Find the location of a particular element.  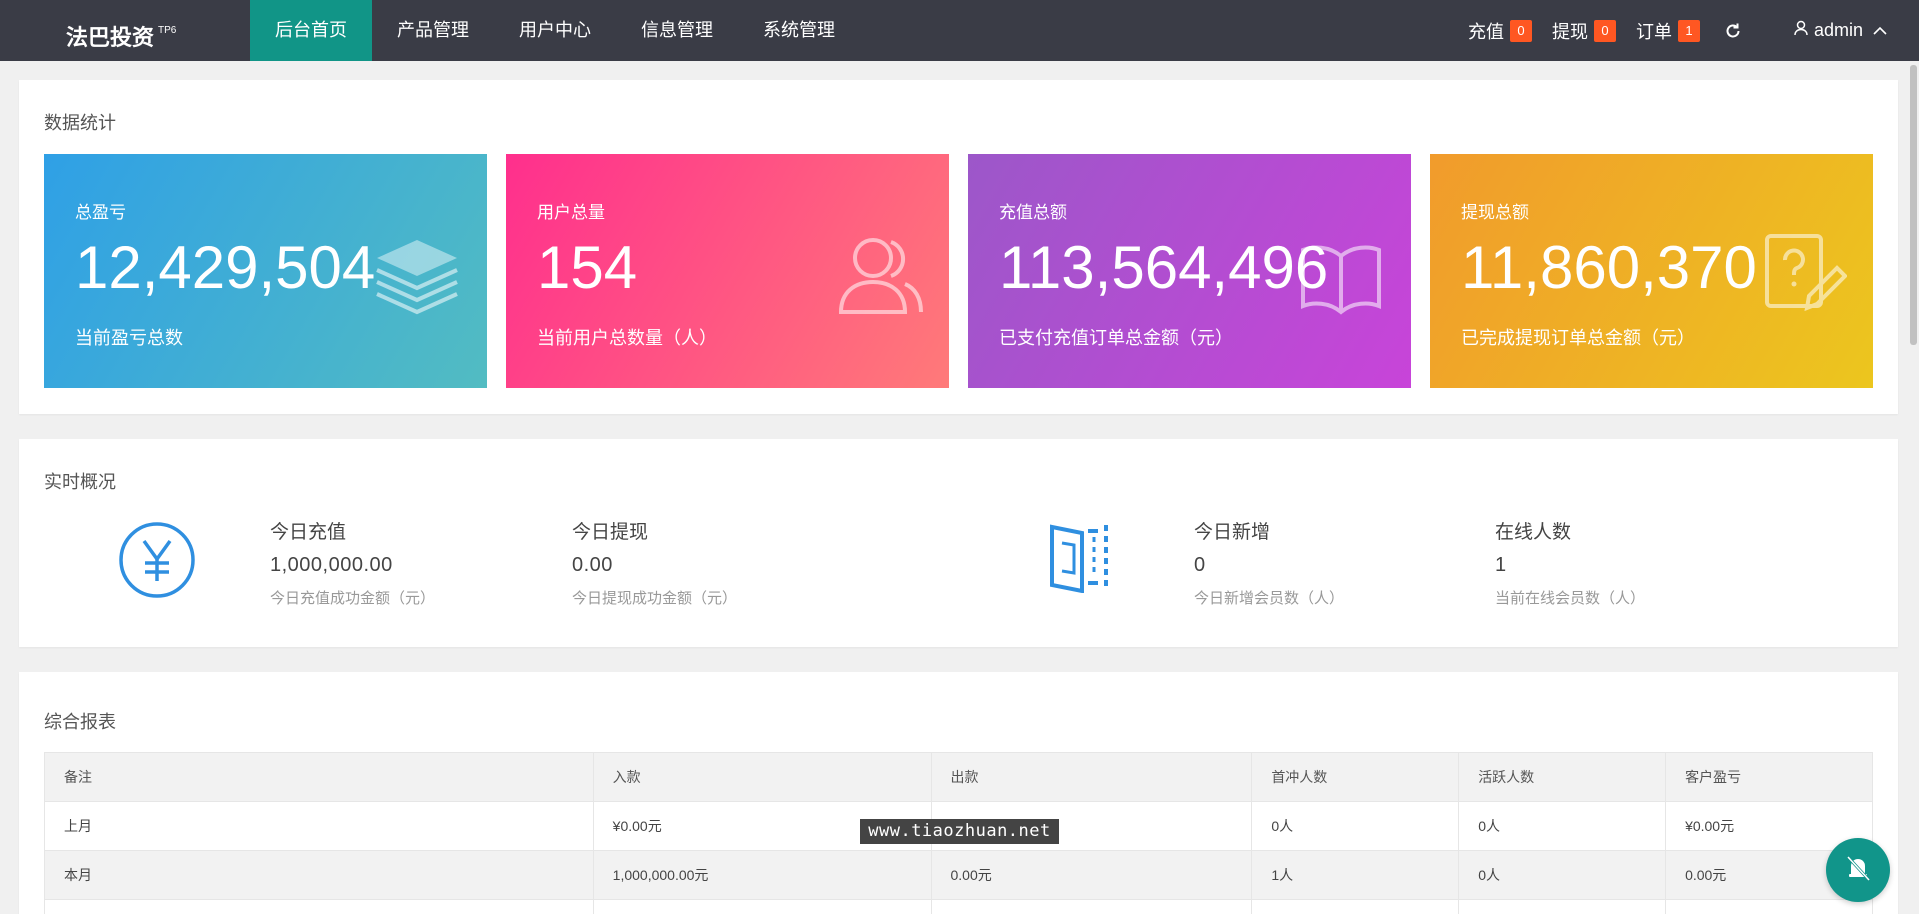

nav-item-products: 产品管理 is located at coordinates (433, 30).